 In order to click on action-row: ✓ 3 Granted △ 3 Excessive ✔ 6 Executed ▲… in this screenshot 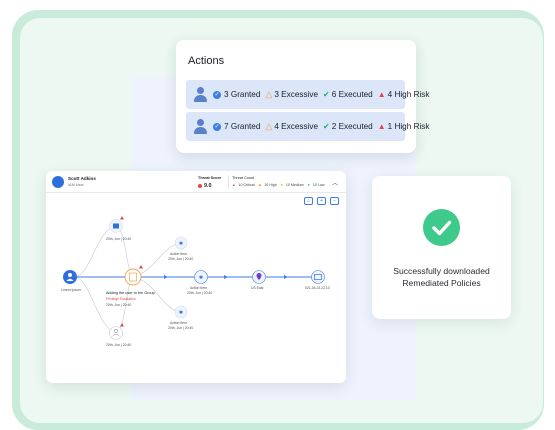, I will do `click(308, 94)`.